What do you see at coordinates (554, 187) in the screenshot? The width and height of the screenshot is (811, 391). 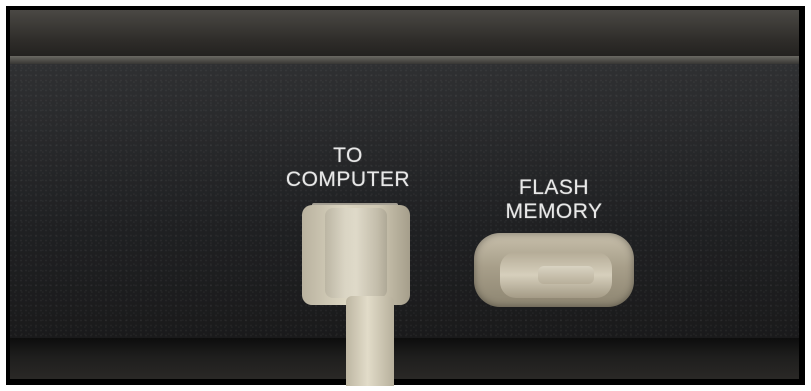 I see `flash-memory-label-line1: FLASH` at bounding box center [554, 187].